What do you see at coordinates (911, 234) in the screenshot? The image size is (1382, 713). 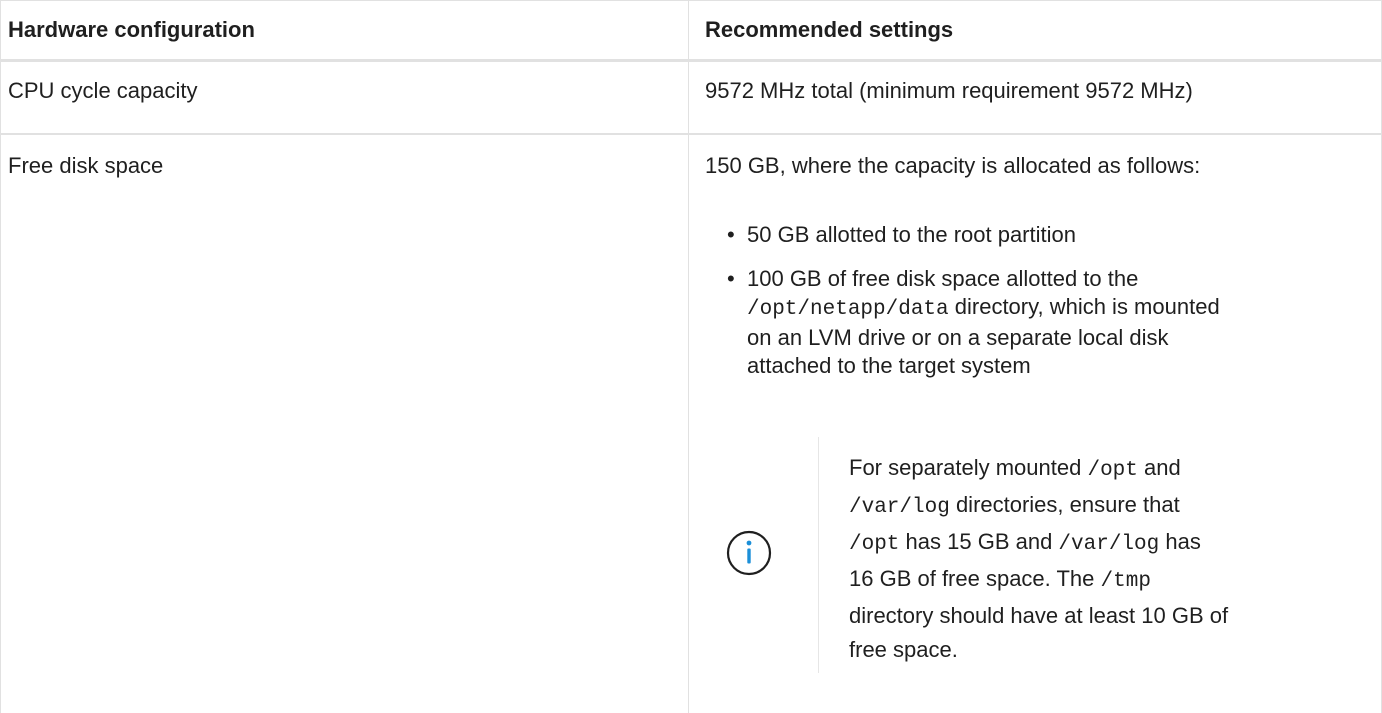 I see `list-item-text: 50 GB allotted to the root partition` at bounding box center [911, 234].